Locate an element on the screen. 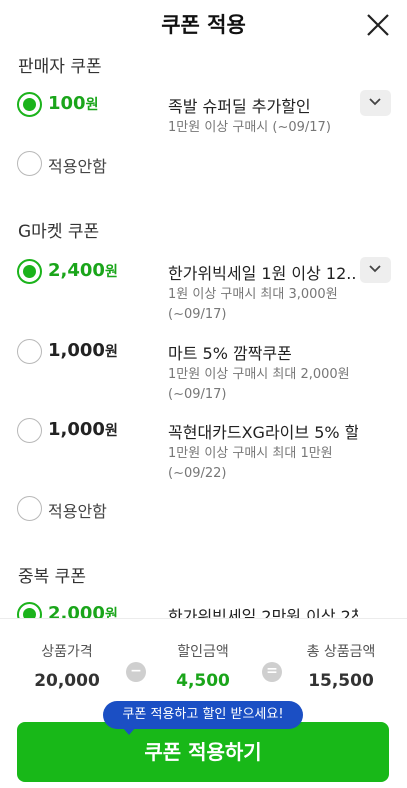  close-icon is located at coordinates (378, 25).